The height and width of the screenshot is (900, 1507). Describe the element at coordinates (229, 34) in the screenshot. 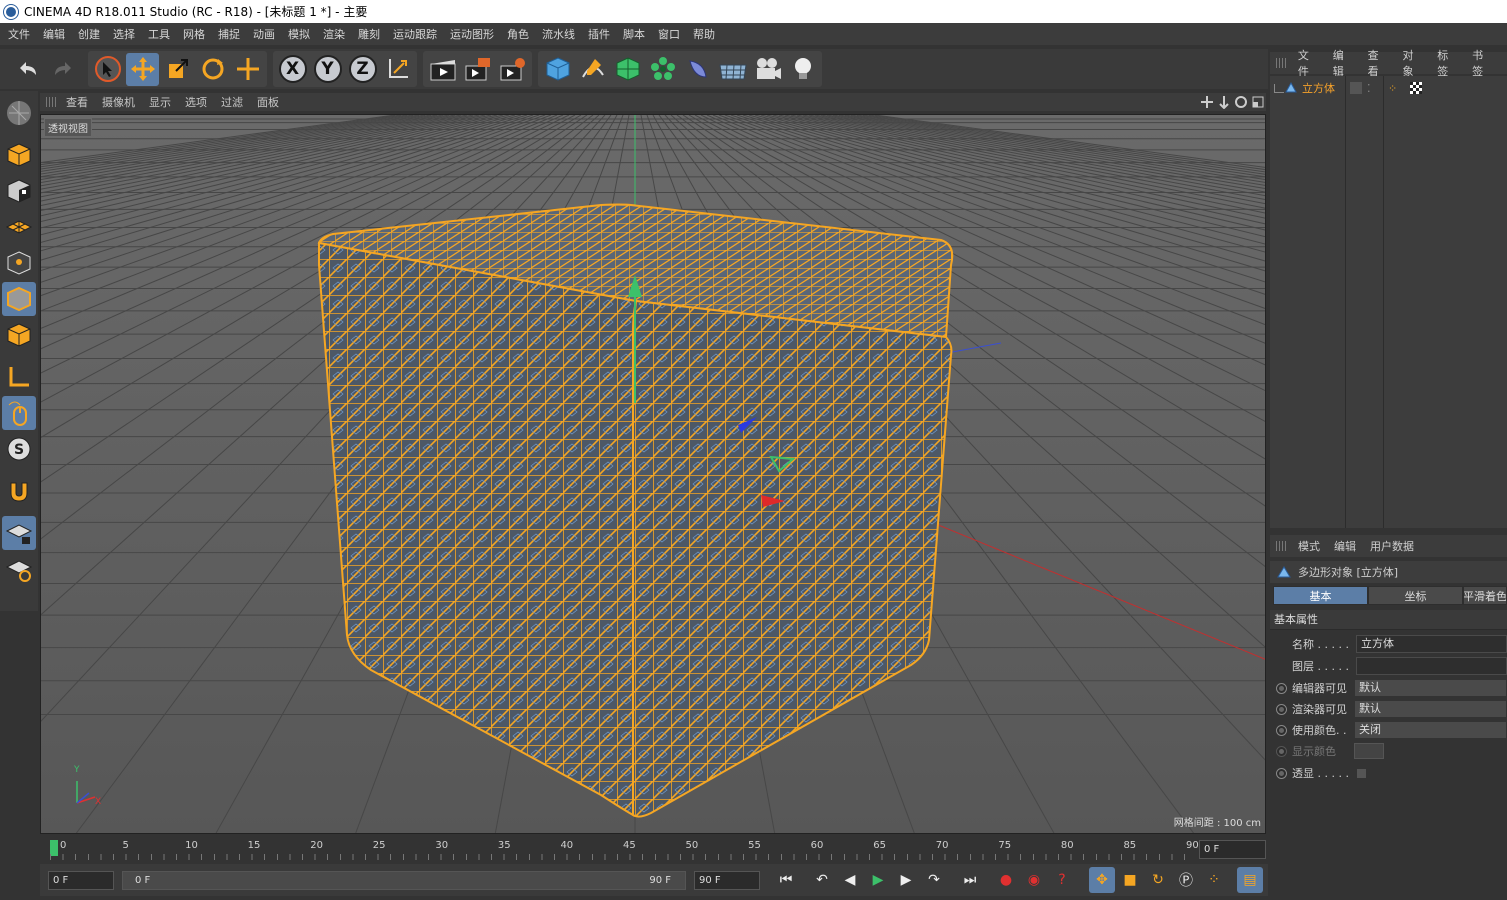

I see `menu-item: 捕捉` at that location.